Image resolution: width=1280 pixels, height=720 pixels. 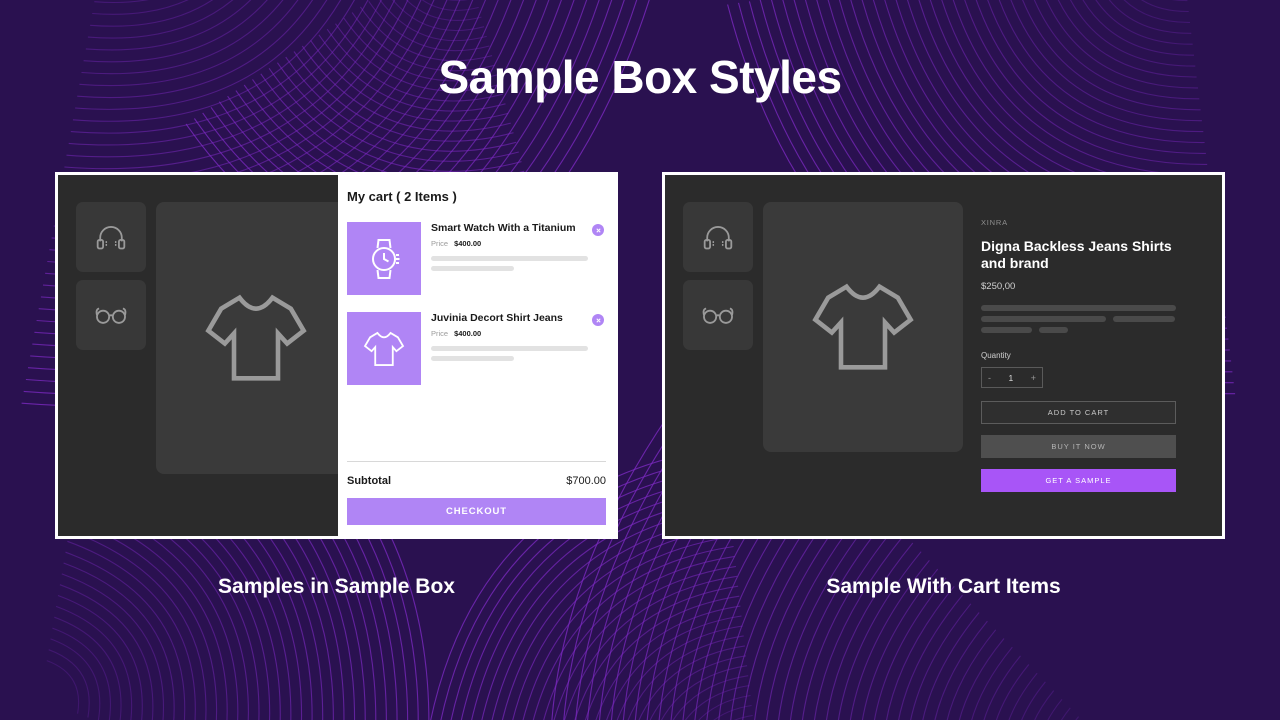 I want to click on page-title: Sample Box Styles, so click(x=640, y=77).